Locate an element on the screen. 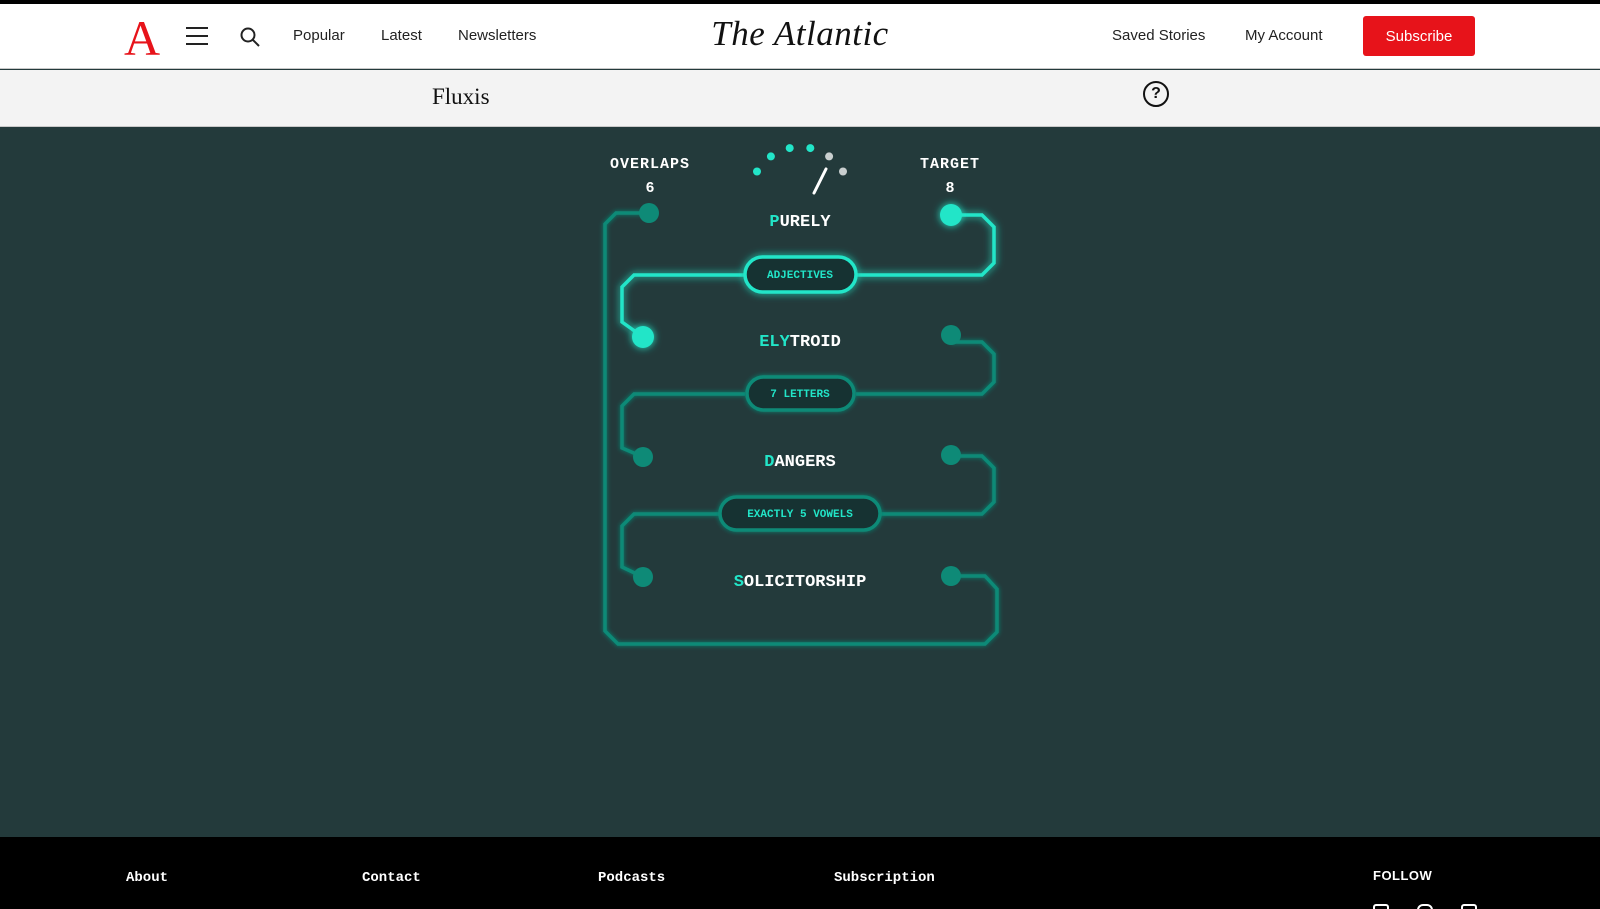  clue-label: EXACTLY 5 VOWELS is located at coordinates (800, 515).